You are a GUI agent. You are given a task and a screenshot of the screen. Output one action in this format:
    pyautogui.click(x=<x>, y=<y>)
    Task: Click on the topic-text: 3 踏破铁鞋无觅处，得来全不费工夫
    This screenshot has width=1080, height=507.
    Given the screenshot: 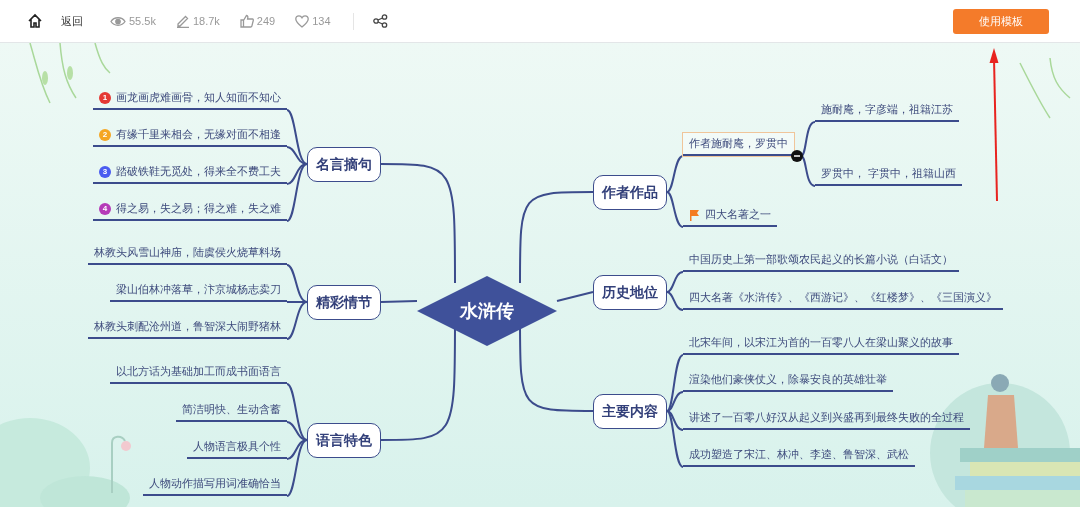 What is the action you would take?
    pyautogui.click(x=190, y=172)
    